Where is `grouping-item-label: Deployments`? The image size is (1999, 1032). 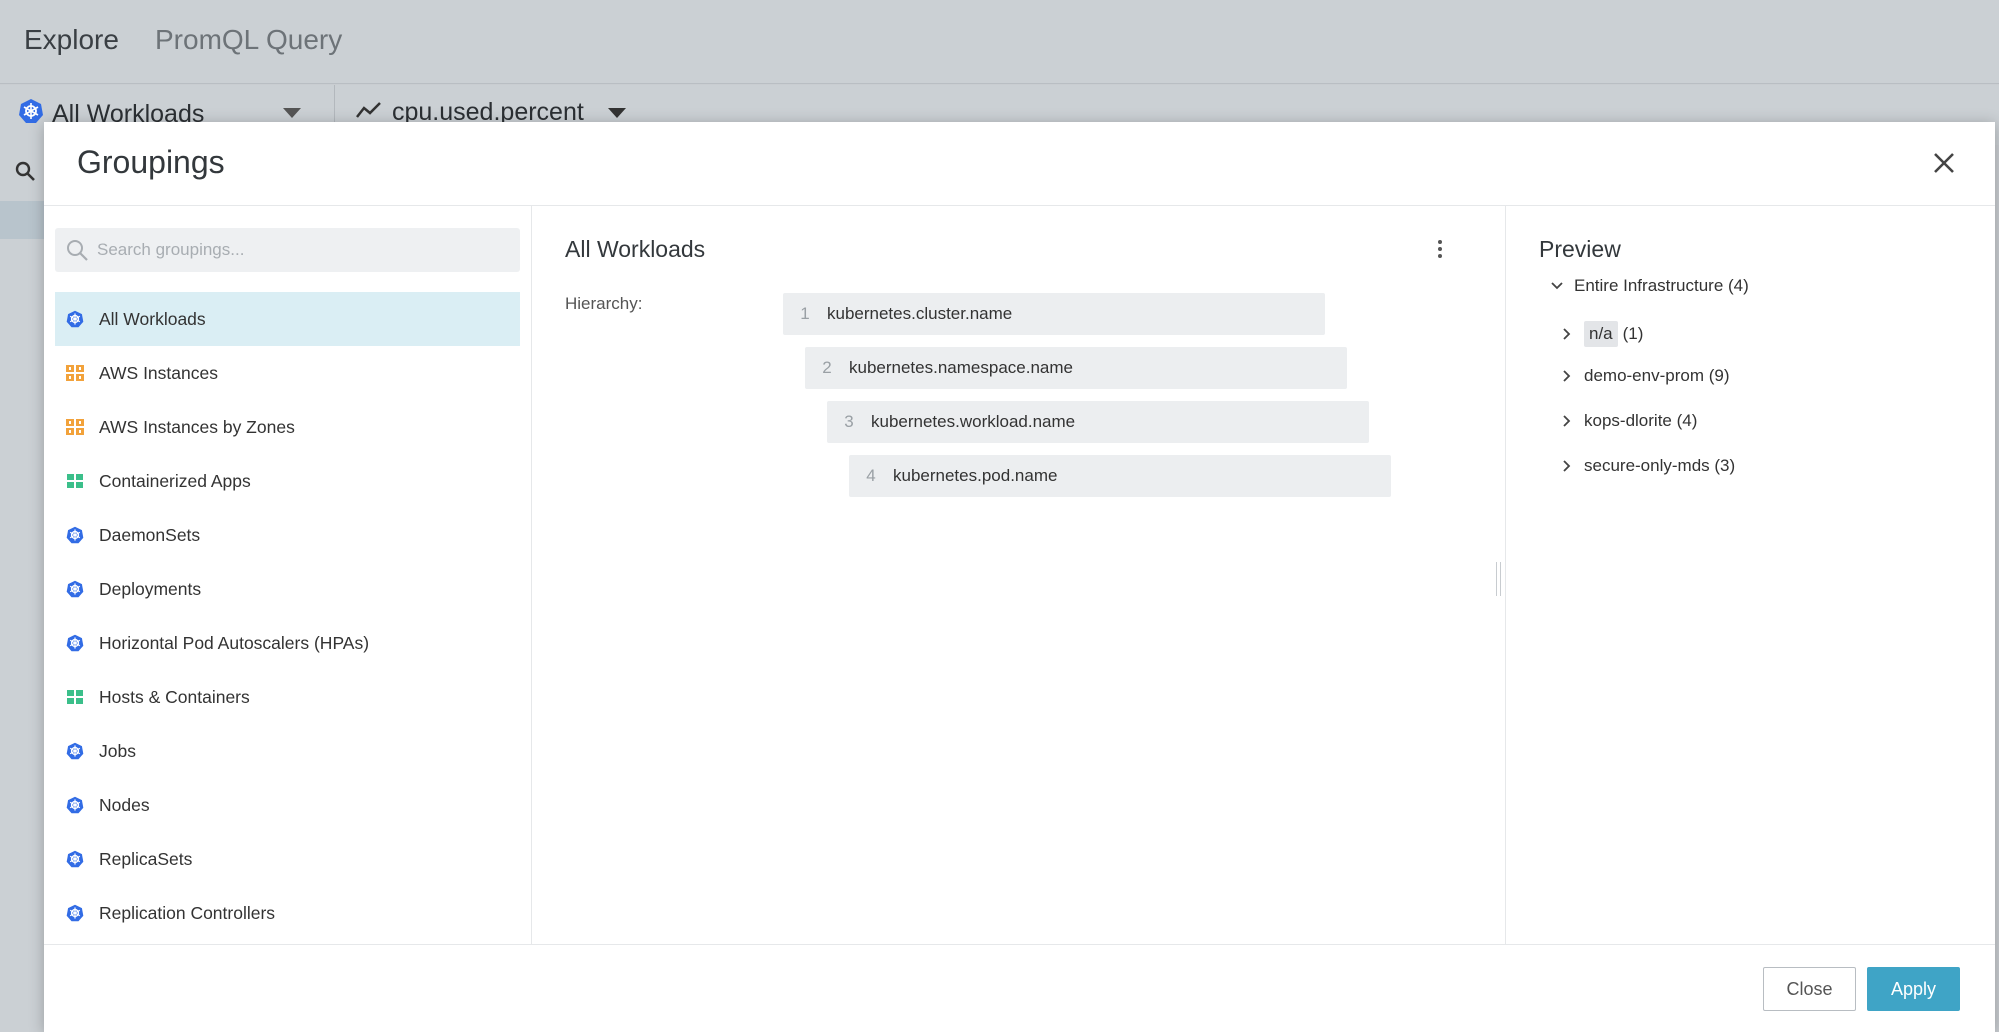 grouping-item-label: Deployments is located at coordinates (150, 588).